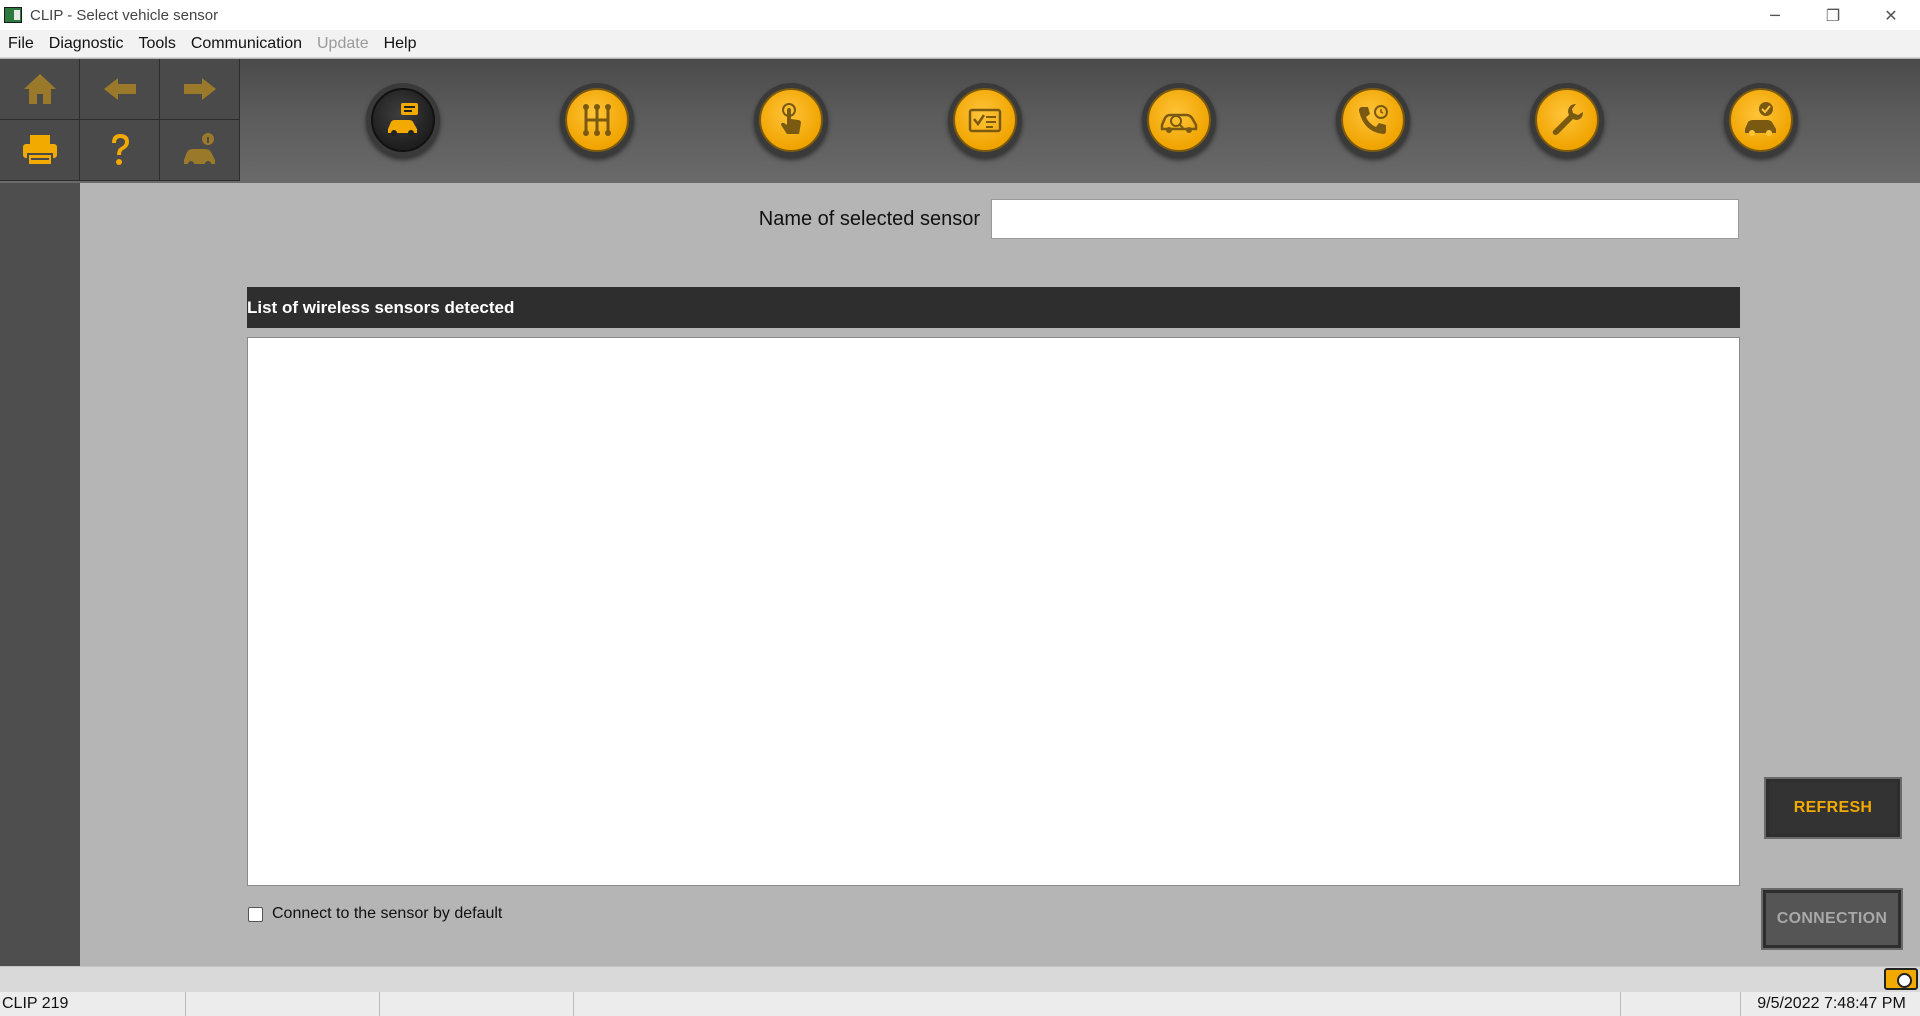 Image resolution: width=1920 pixels, height=1016 pixels. What do you see at coordinates (1831, 1003) in the screenshot?
I see `status-datetime: 9/5/2022 7:48:47 PM` at bounding box center [1831, 1003].